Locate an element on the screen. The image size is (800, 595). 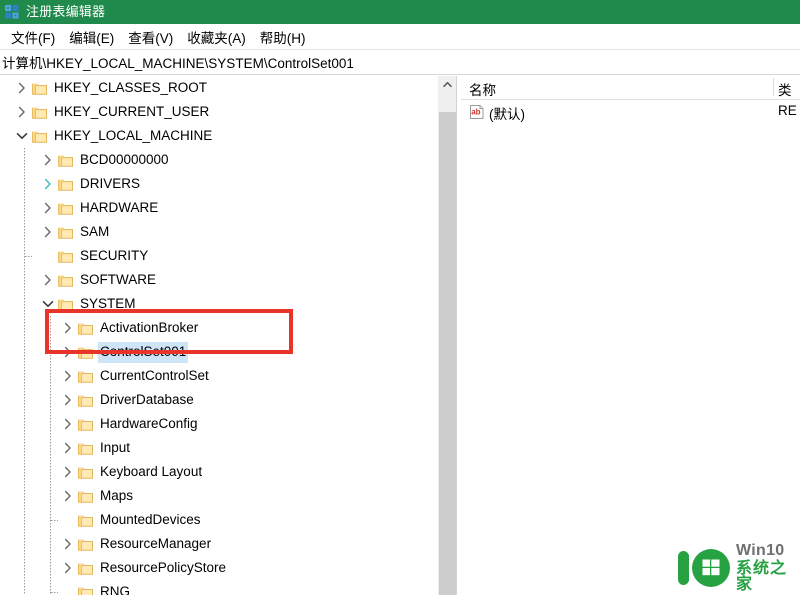
tree-item-input: Input is located at coordinates (217, 448).